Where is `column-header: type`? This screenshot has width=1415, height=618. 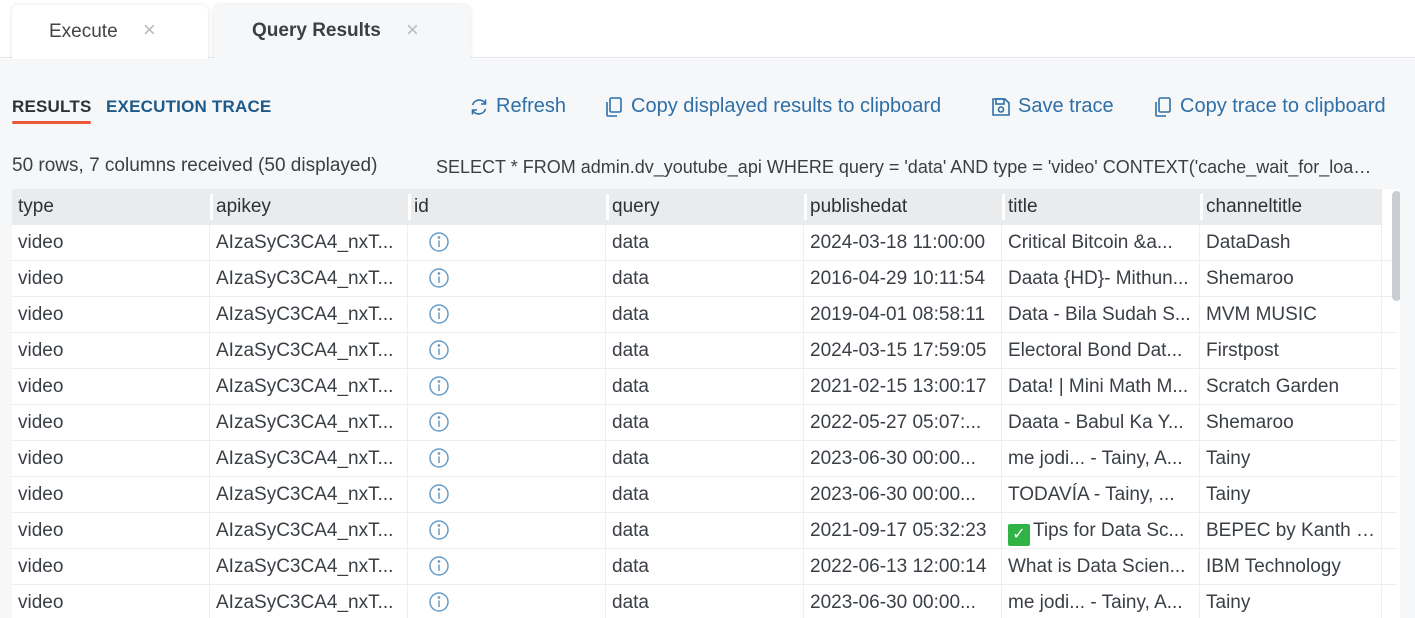 column-header: type is located at coordinates (111, 207).